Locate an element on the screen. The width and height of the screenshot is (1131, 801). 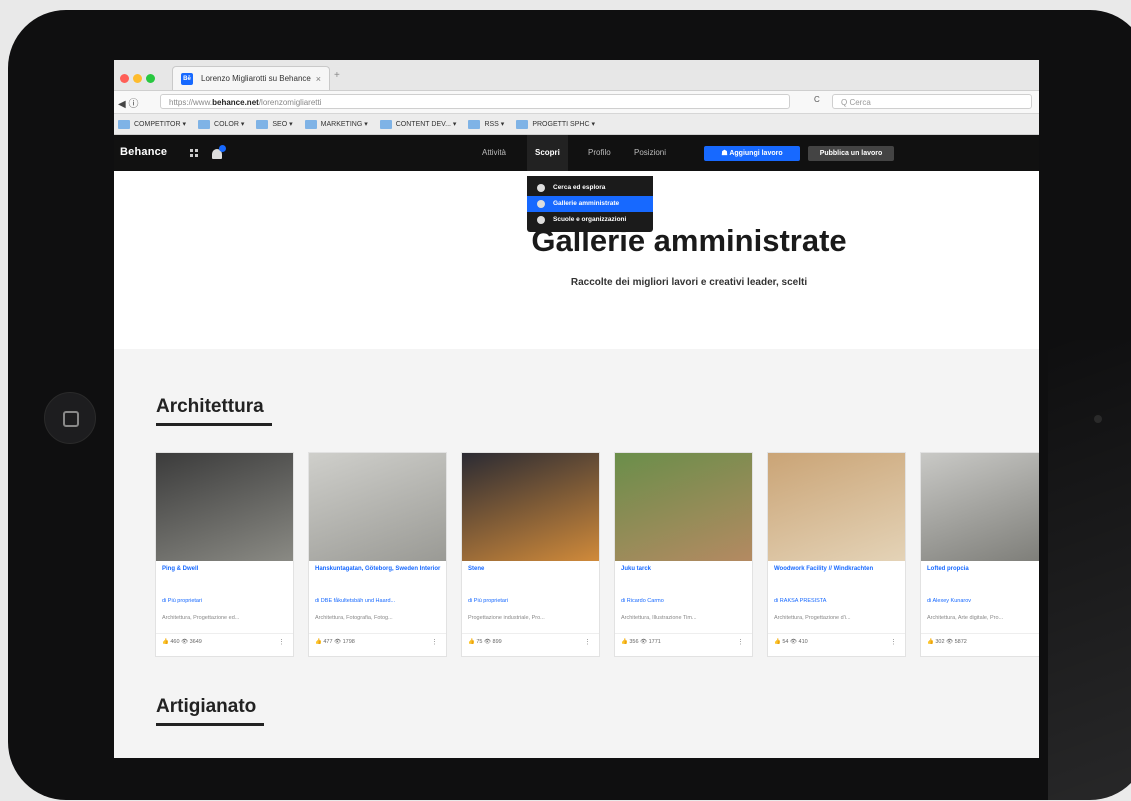
add-work-button: ☗ Aggiungi lavoro is located at coordinates (752, 153).